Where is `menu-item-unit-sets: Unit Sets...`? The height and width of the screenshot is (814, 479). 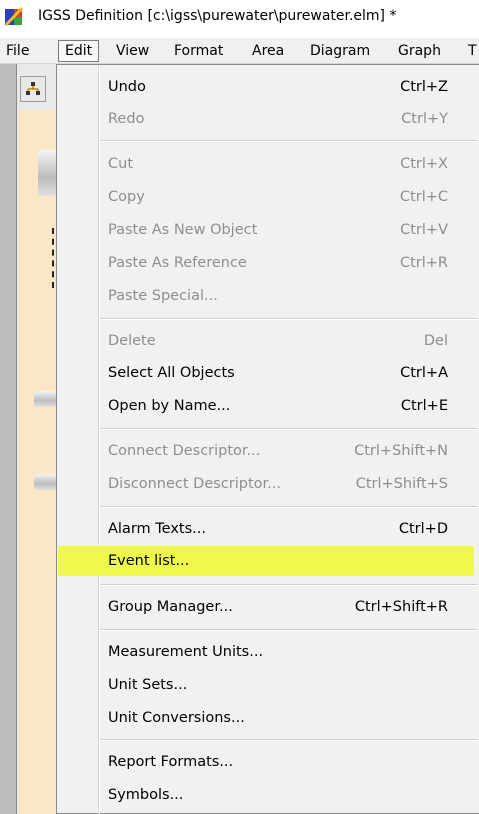
menu-item-unit-sets: Unit Sets... is located at coordinates (285, 685).